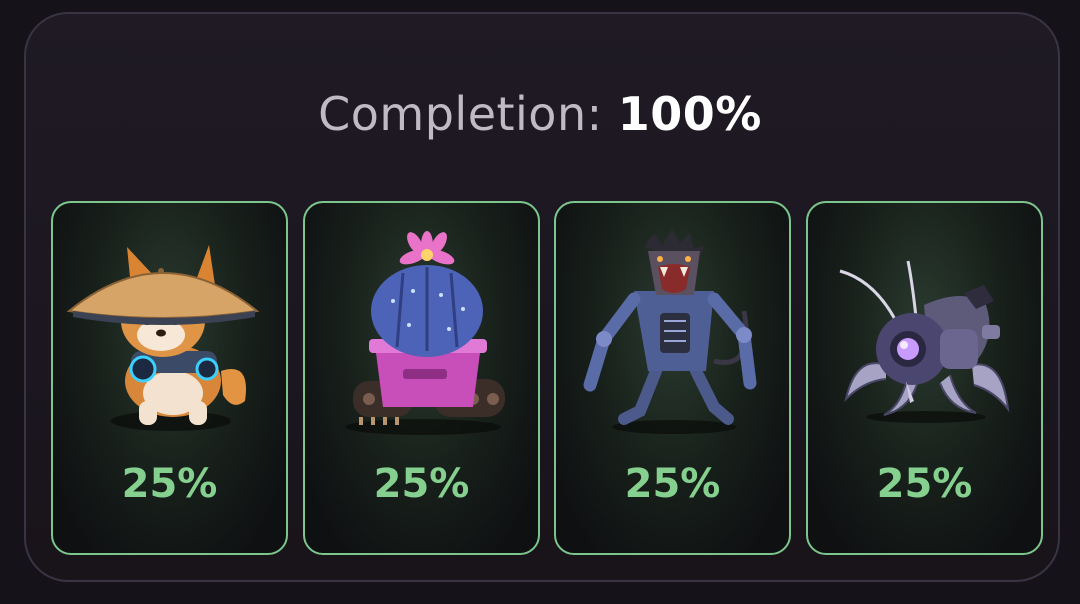 This screenshot has height=604, width=1080. I want to click on completion-title: Completion: 100%, so click(540, 114).